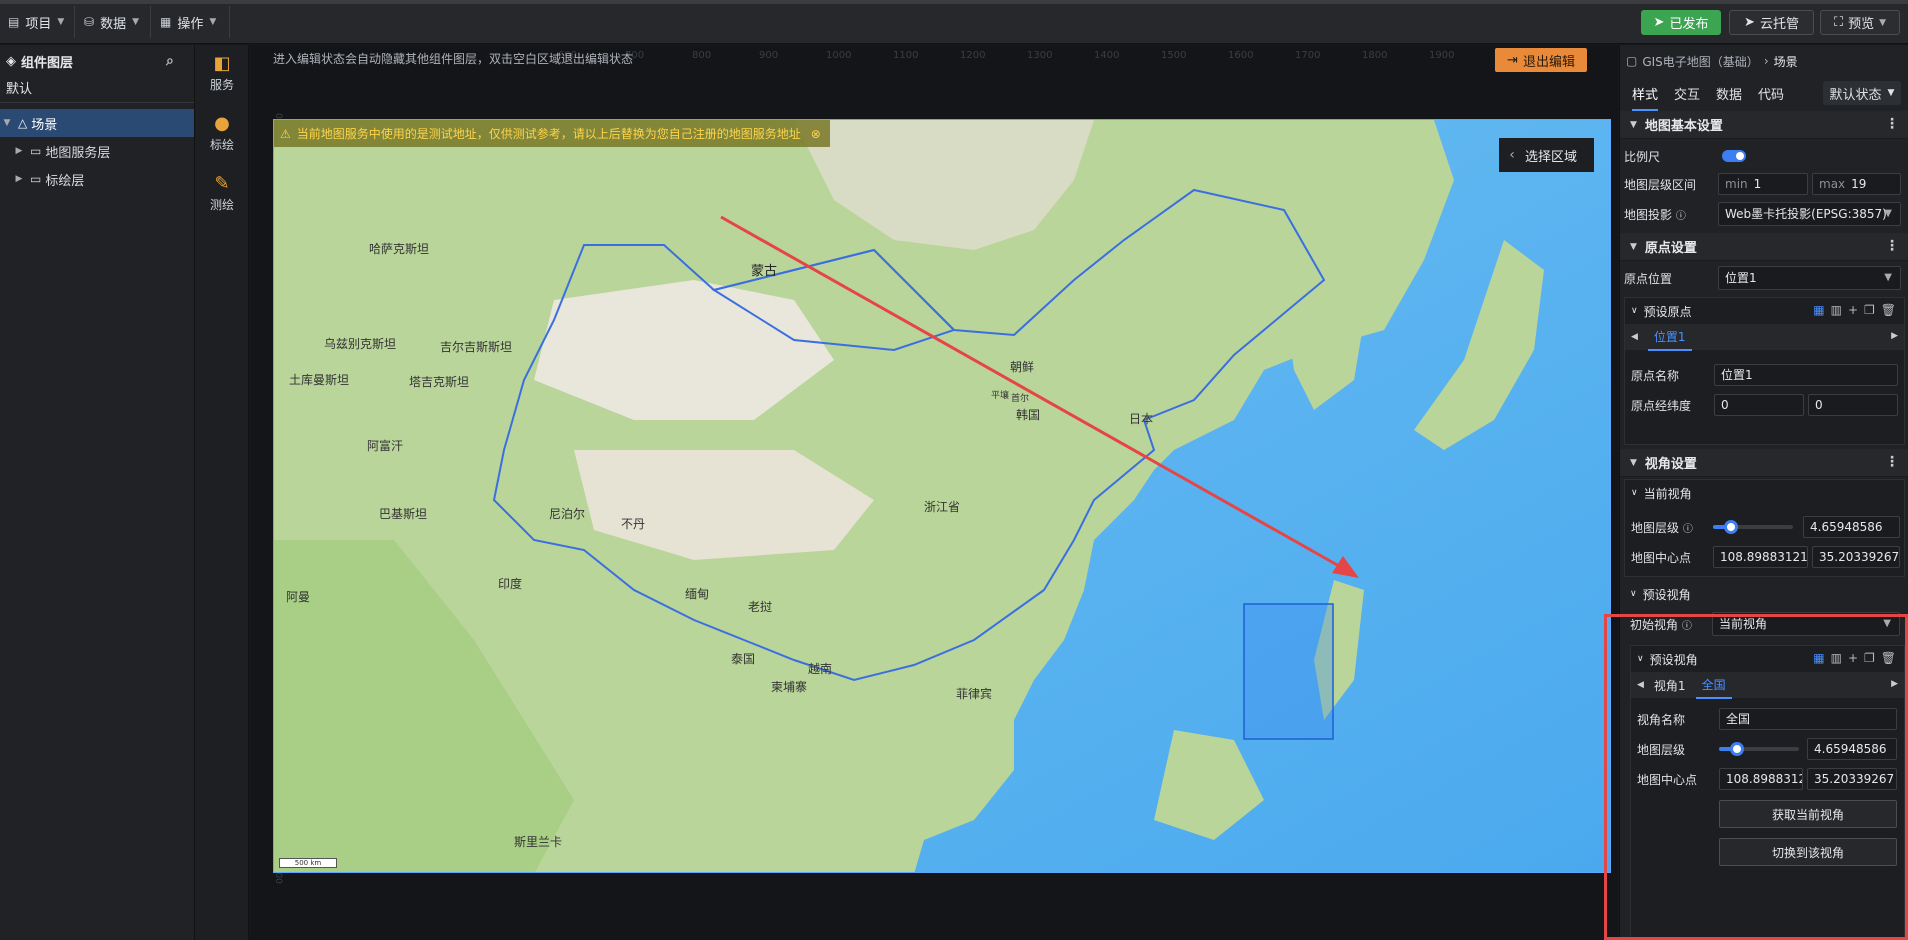 This screenshot has width=1908, height=940. I want to click on tool-plot: ● 标绘, so click(222, 133).